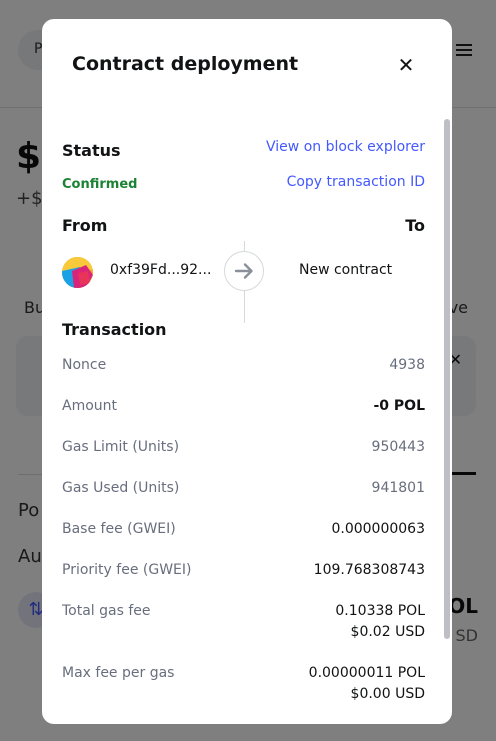  Describe the element at coordinates (380, 622) in the screenshot. I see `total-gas-fee-value: 0.10338 POL $0.02 USD` at that location.